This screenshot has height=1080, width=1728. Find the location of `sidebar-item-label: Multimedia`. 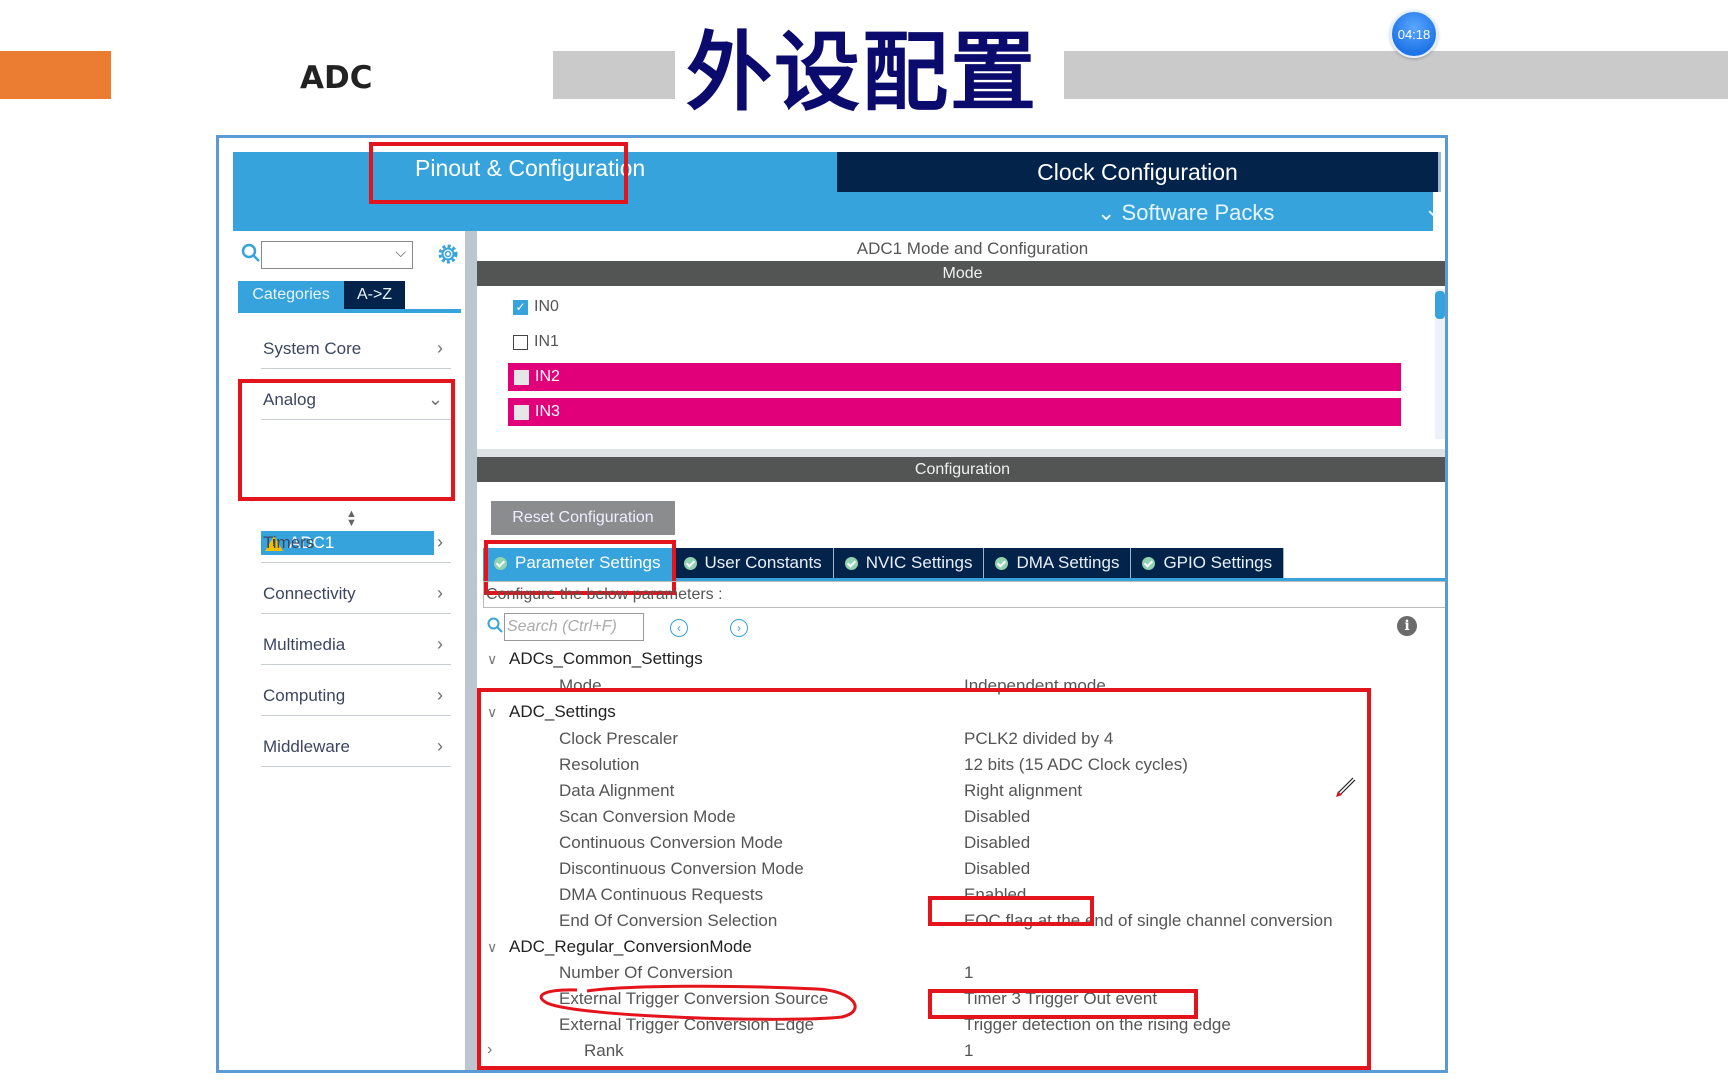

sidebar-item-label: Multimedia is located at coordinates (304, 644).